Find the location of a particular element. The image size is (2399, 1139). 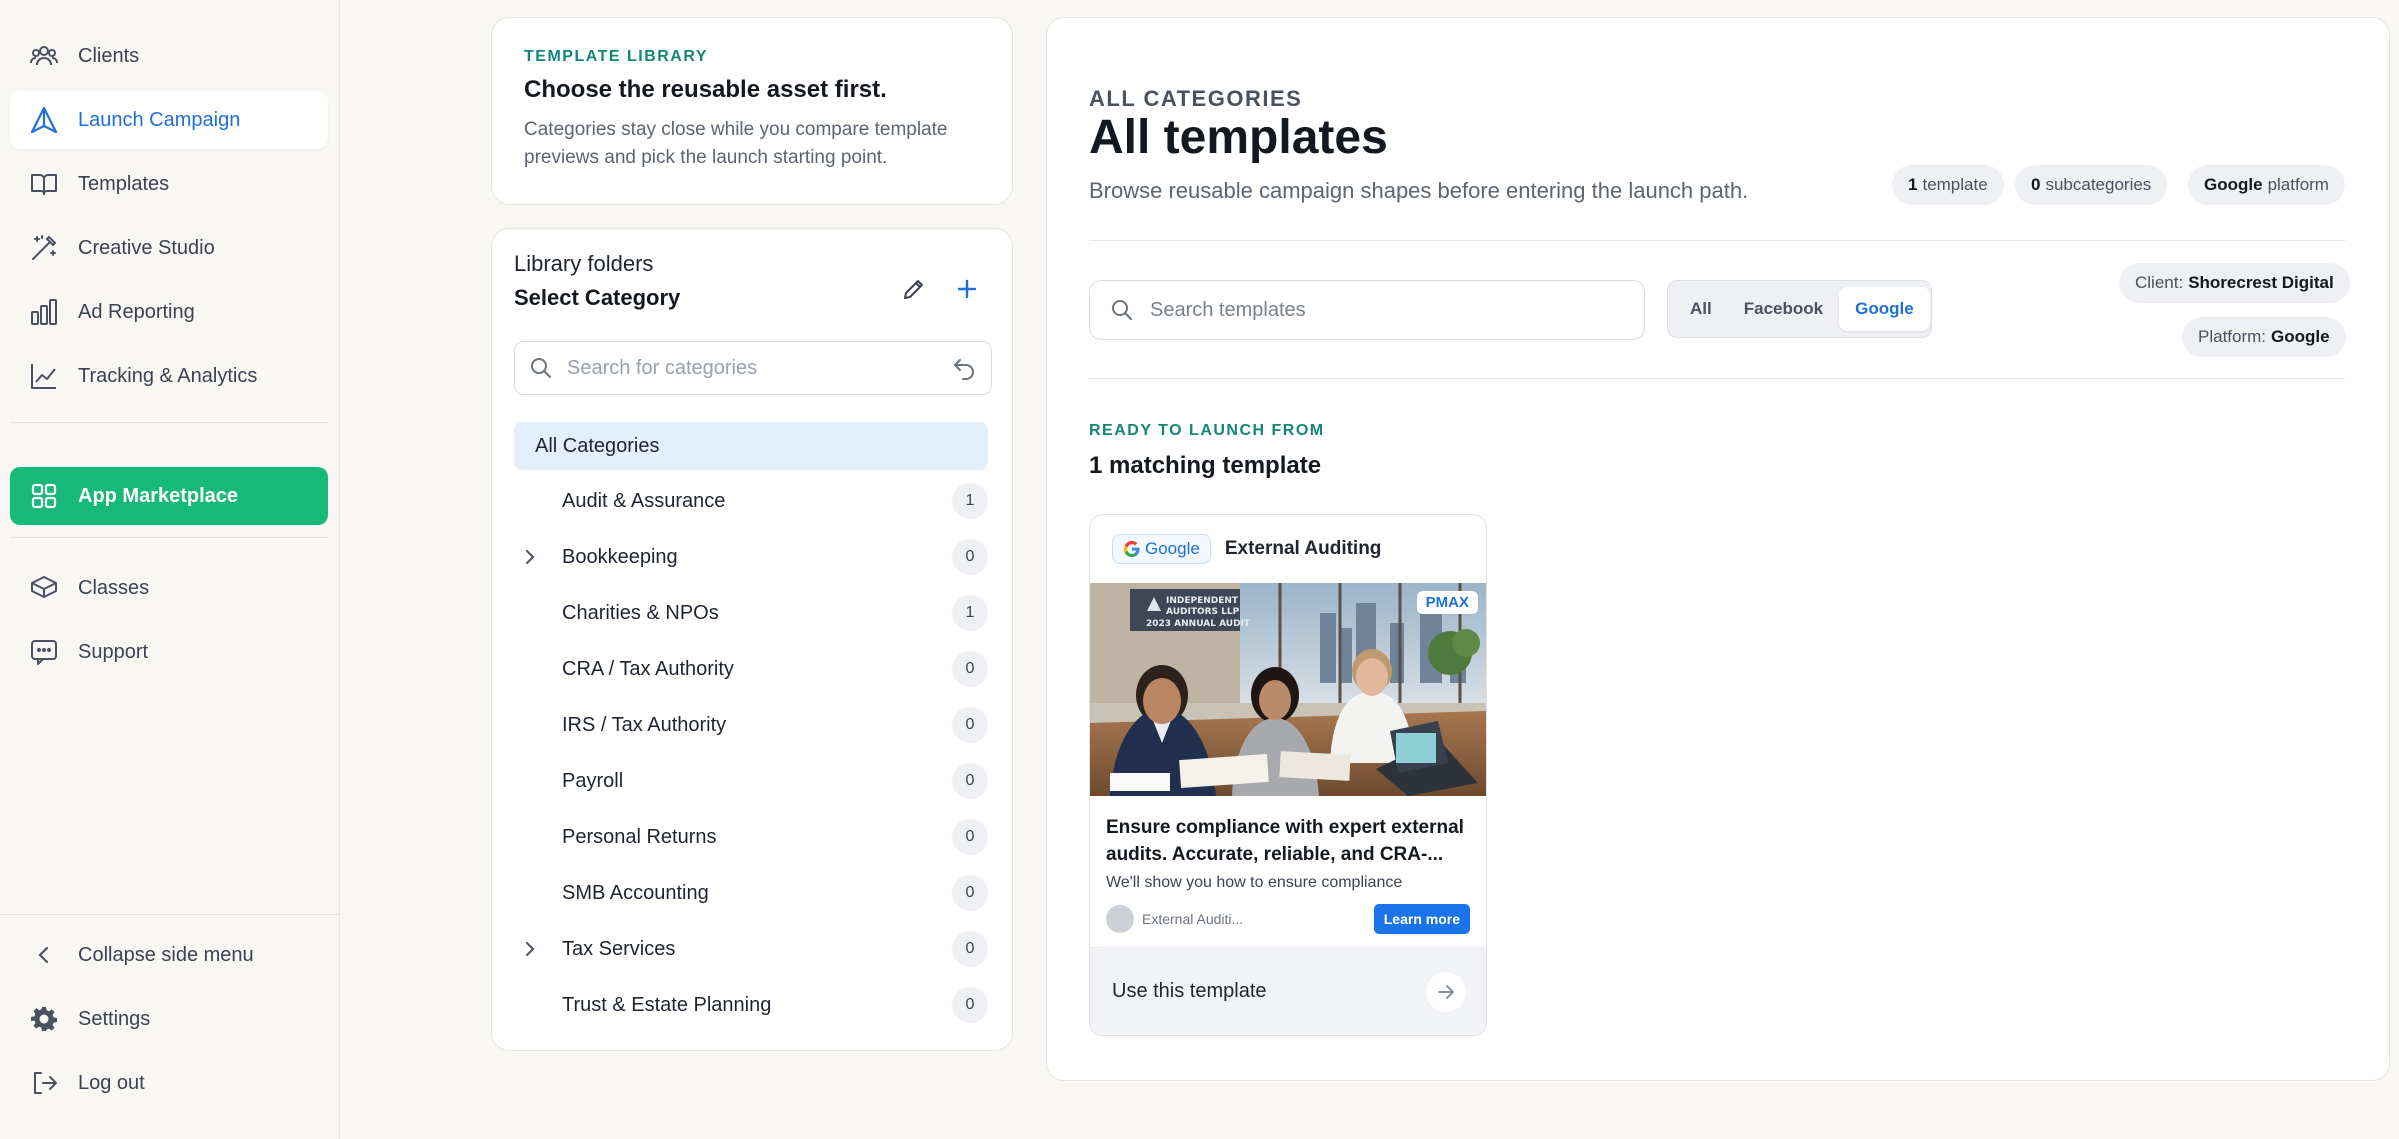

sign-line-2: AUDITORS LLP is located at coordinates (1203, 612).